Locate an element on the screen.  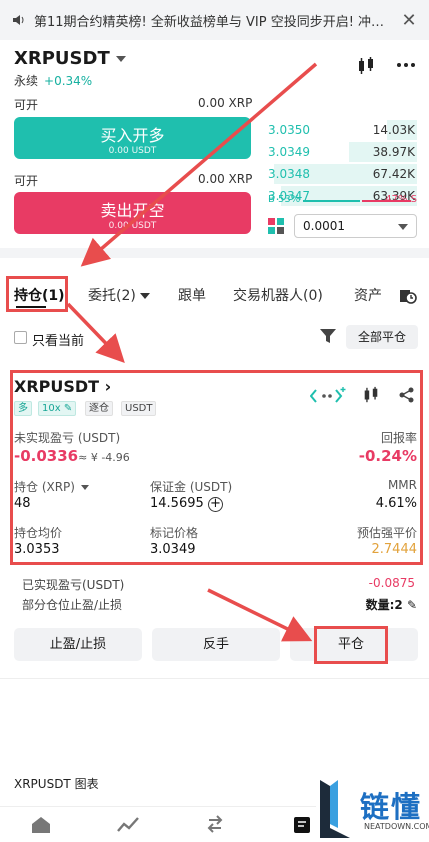
price-change: +0.34% is located at coordinates (68, 81).